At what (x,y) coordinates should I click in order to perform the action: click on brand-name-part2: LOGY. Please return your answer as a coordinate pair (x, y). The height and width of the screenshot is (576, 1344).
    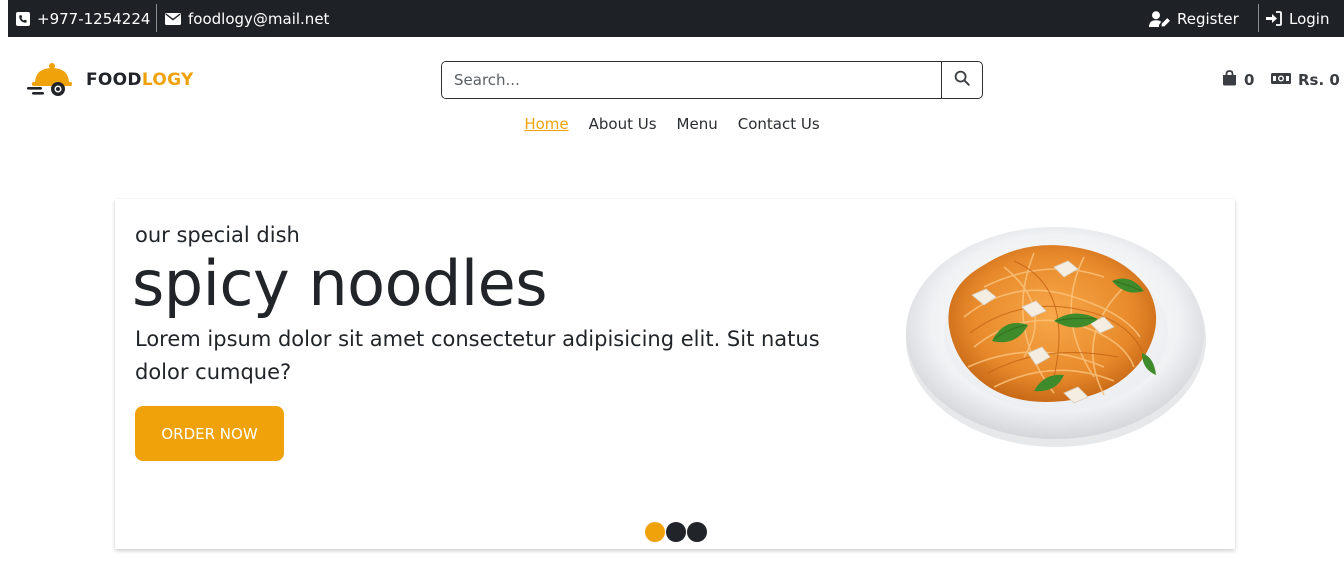
    Looking at the image, I should click on (167, 80).